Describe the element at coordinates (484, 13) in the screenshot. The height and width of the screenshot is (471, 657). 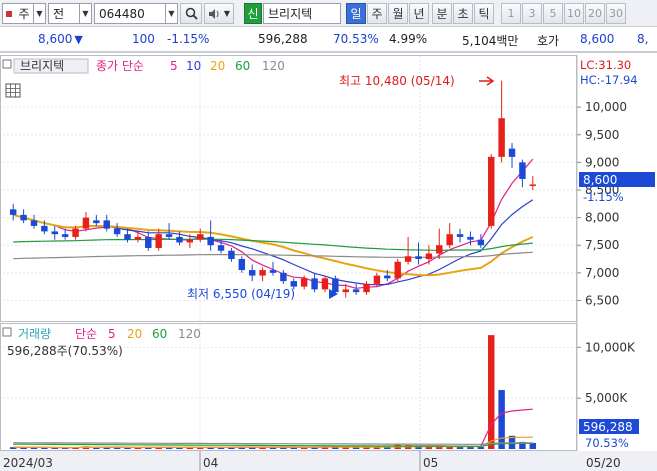
I see `period-tab-6: 틱` at that location.